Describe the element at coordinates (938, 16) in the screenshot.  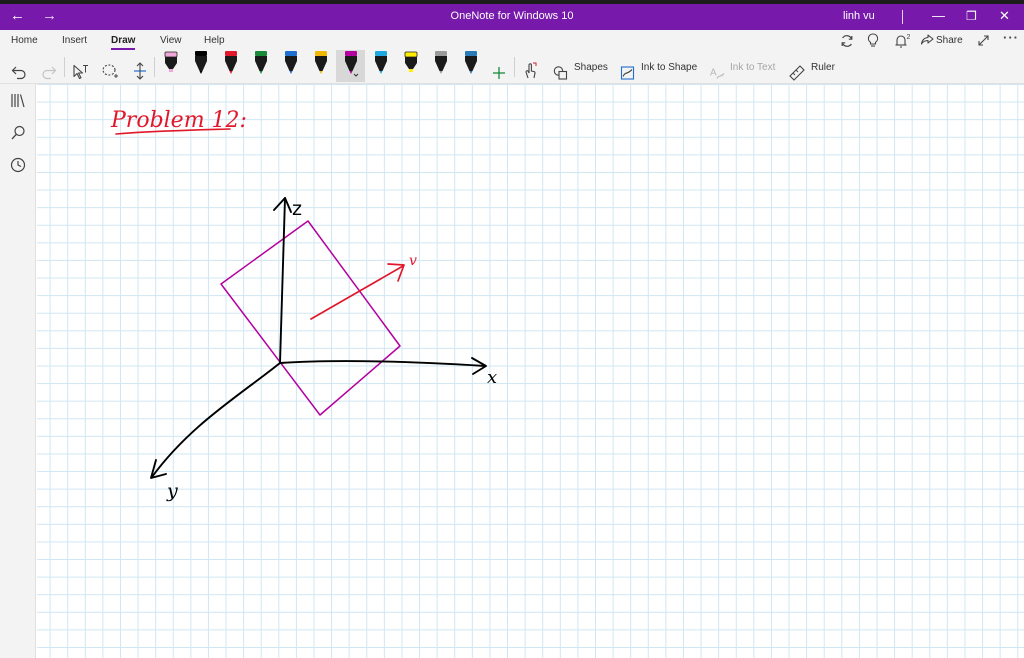
I see `minimize-button: —` at that location.